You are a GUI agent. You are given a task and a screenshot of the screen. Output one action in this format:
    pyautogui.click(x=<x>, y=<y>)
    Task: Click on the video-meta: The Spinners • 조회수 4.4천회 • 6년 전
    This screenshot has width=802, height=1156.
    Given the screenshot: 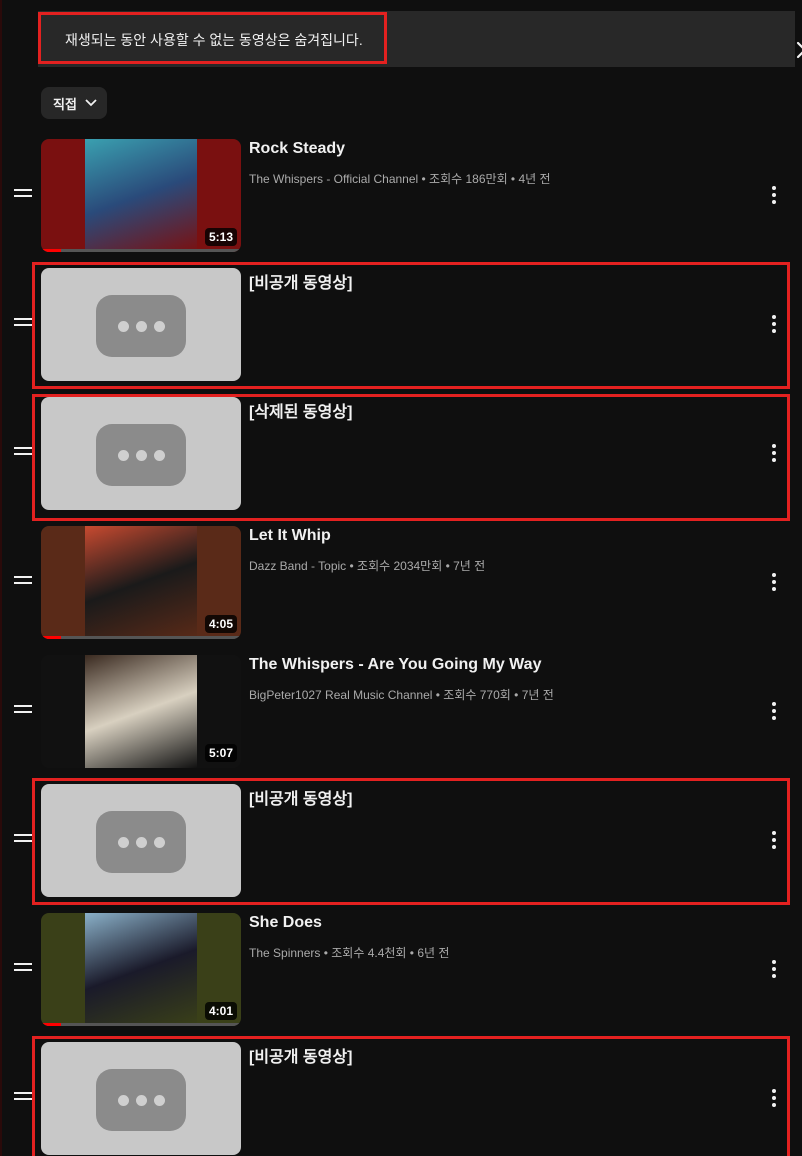 What is the action you would take?
    pyautogui.click(x=349, y=953)
    